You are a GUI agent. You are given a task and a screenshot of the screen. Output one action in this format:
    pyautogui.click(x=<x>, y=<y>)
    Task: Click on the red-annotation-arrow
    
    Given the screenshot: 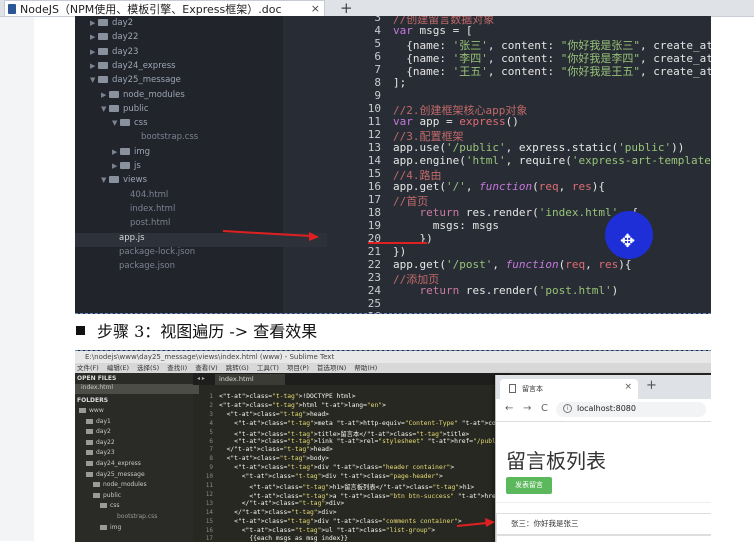 What is the action you would take?
    pyautogui.click(x=324, y=237)
    